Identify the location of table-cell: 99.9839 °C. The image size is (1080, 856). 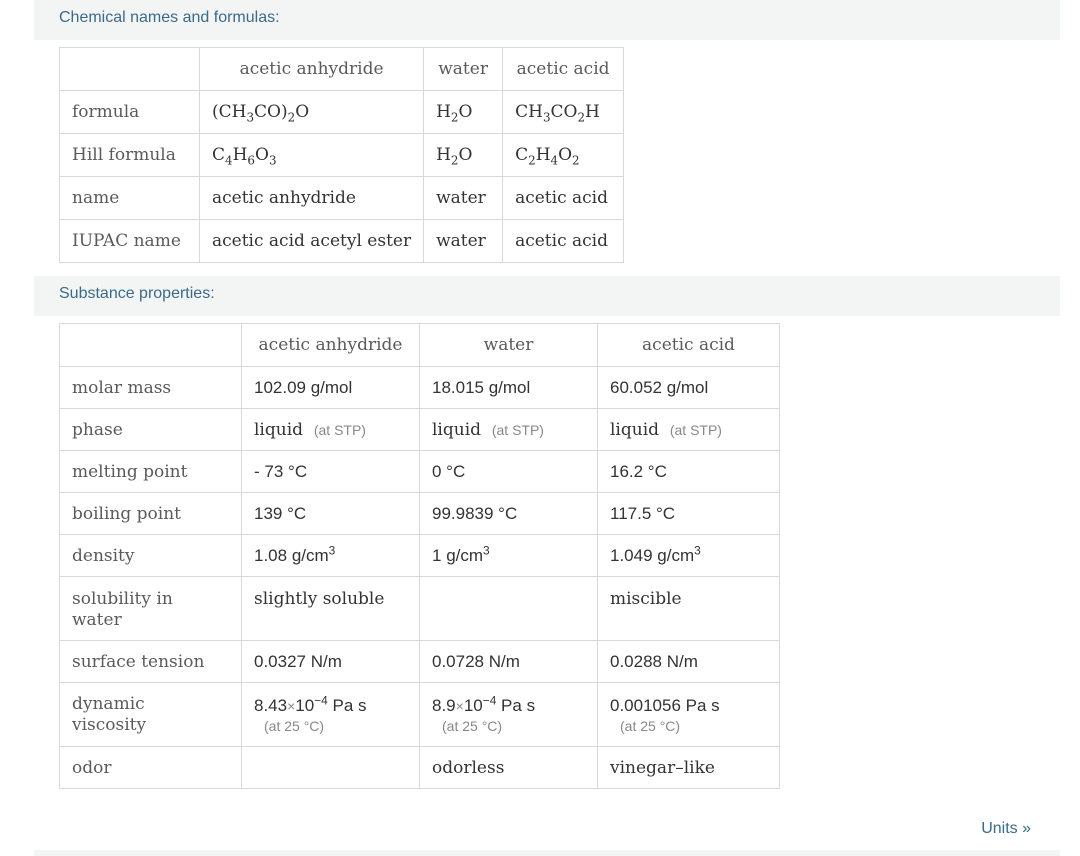
(508, 513).